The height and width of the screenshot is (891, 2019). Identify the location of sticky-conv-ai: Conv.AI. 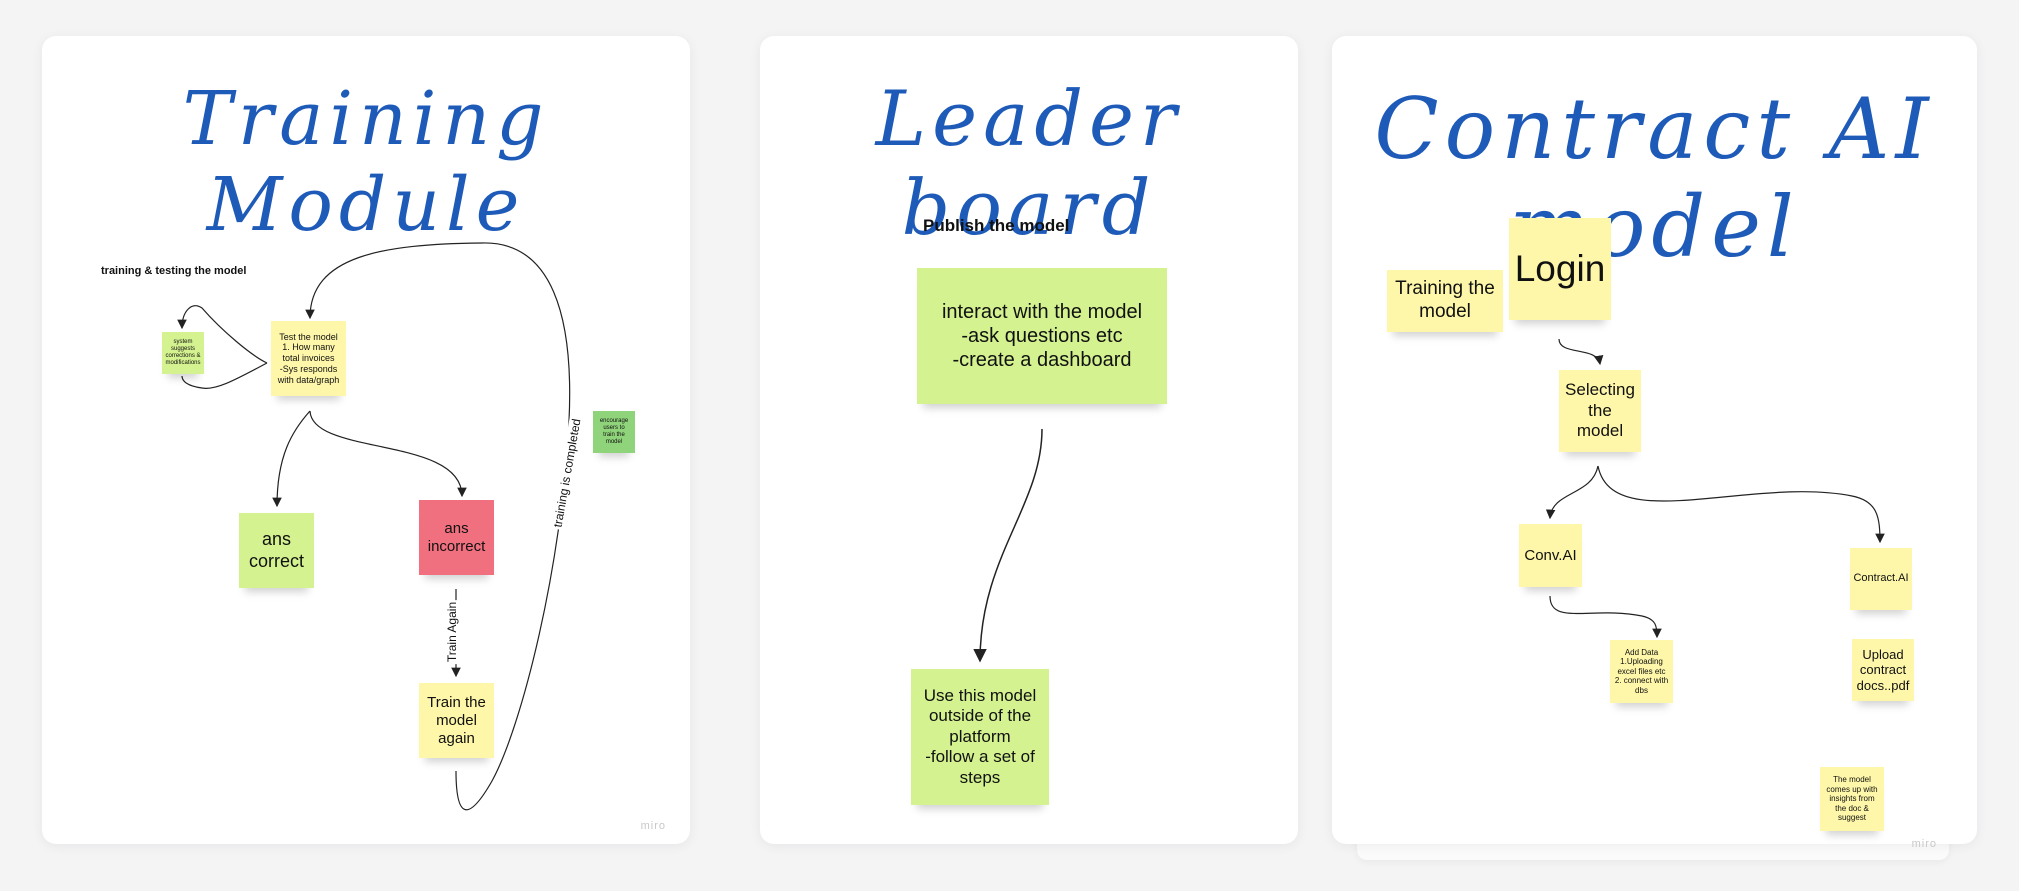
(1550, 555).